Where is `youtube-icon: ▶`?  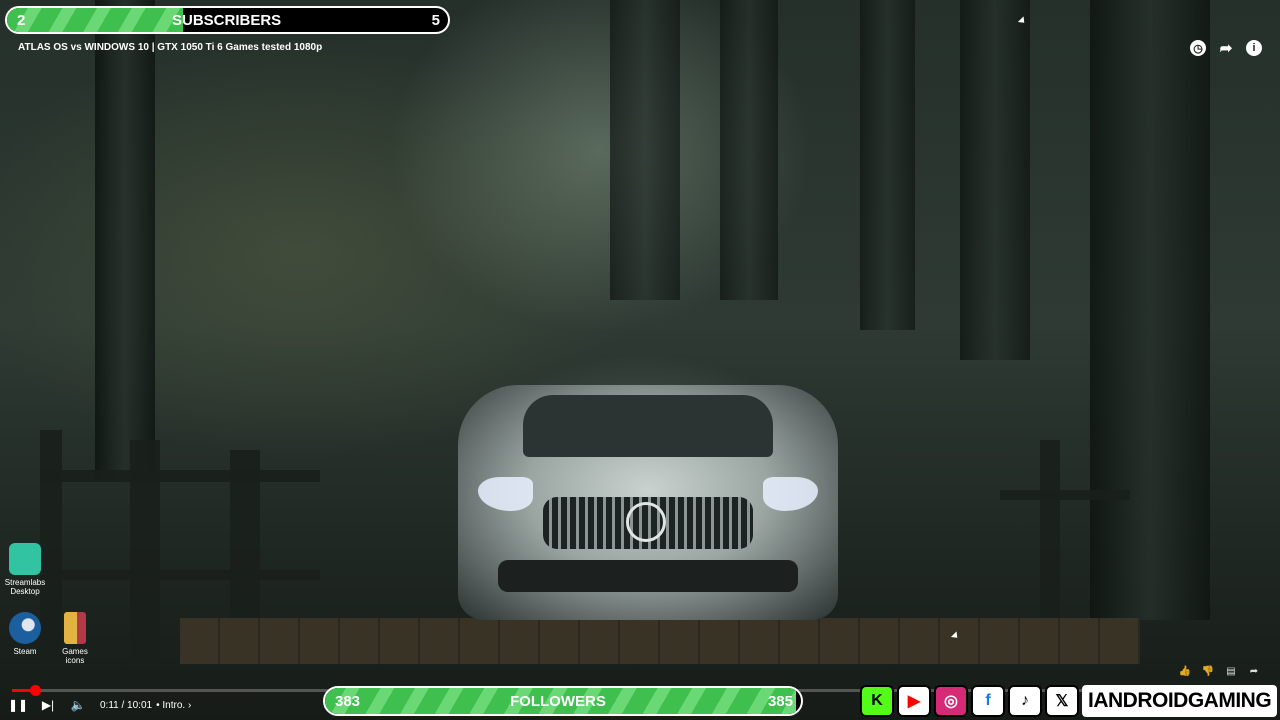 youtube-icon: ▶ is located at coordinates (914, 701).